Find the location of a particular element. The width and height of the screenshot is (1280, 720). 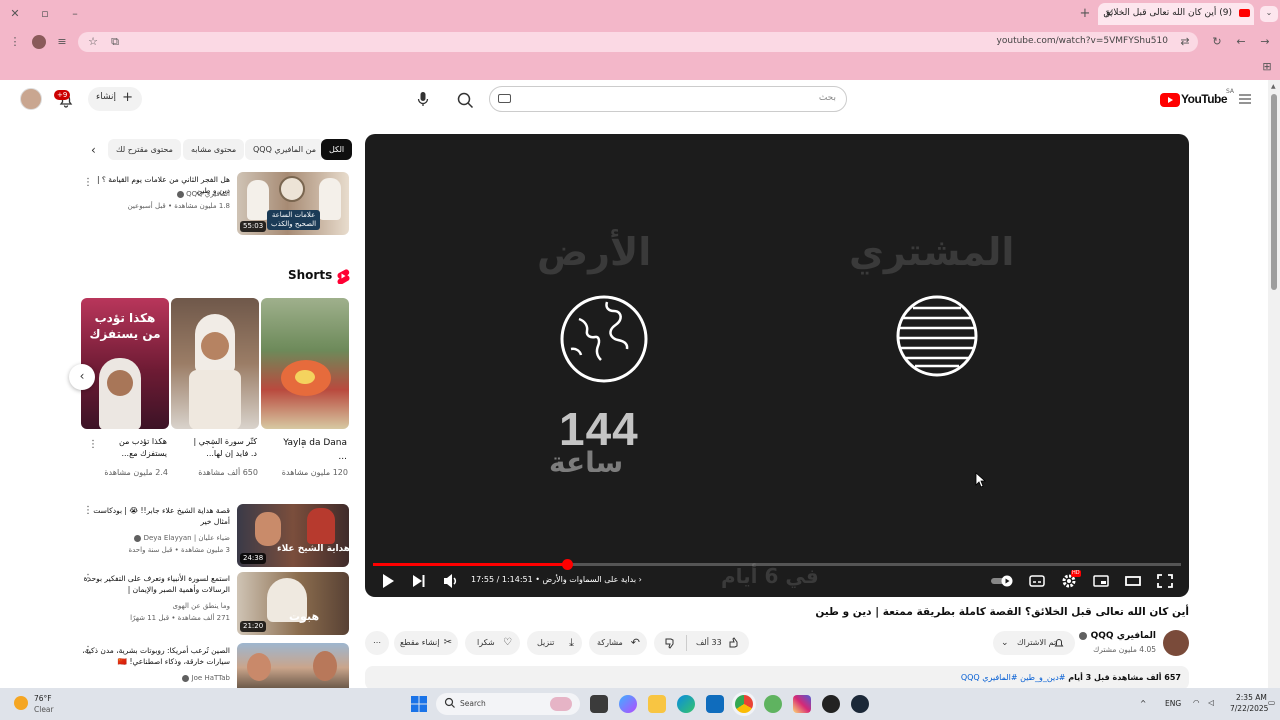

chip-suggested: محتوى مقترح لك is located at coordinates (144, 149).